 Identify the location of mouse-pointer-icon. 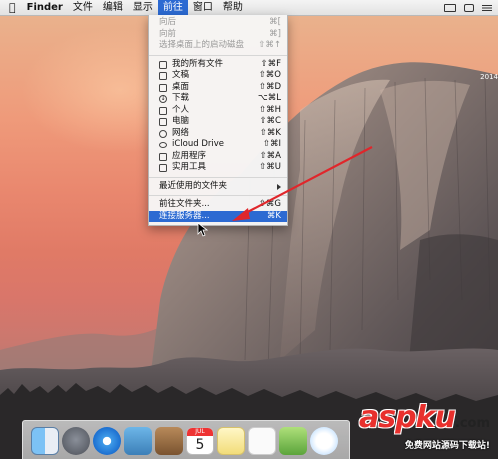
(203, 229).